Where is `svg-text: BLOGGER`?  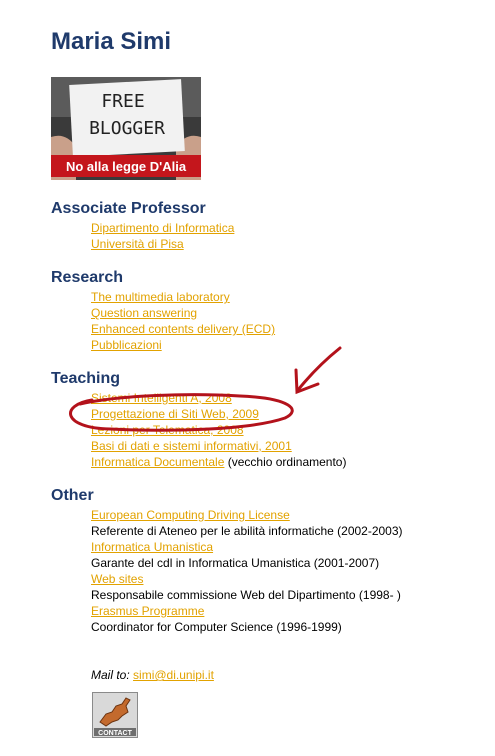 svg-text: BLOGGER is located at coordinates (127, 128).